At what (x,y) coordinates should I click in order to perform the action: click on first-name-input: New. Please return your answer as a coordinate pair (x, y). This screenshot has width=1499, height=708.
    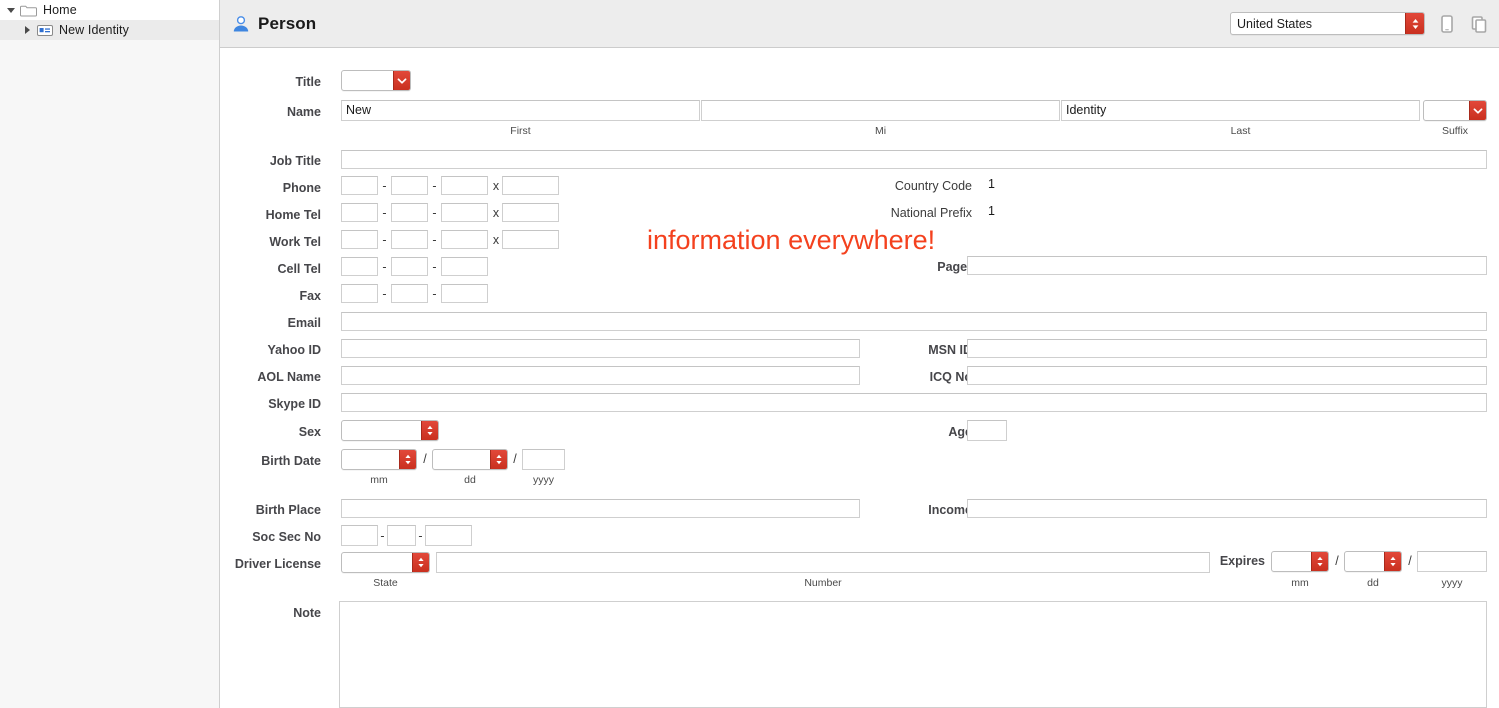
    Looking at the image, I should click on (520, 110).